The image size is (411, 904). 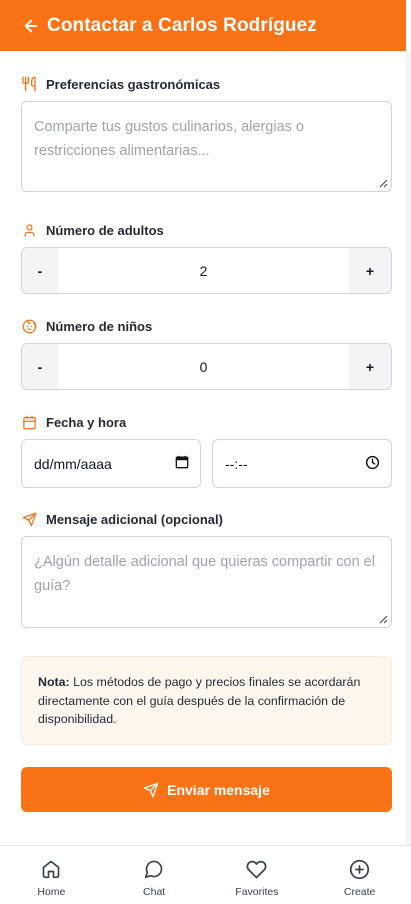 What do you see at coordinates (370, 270) in the screenshot?
I see `adults-increment-button: +` at bounding box center [370, 270].